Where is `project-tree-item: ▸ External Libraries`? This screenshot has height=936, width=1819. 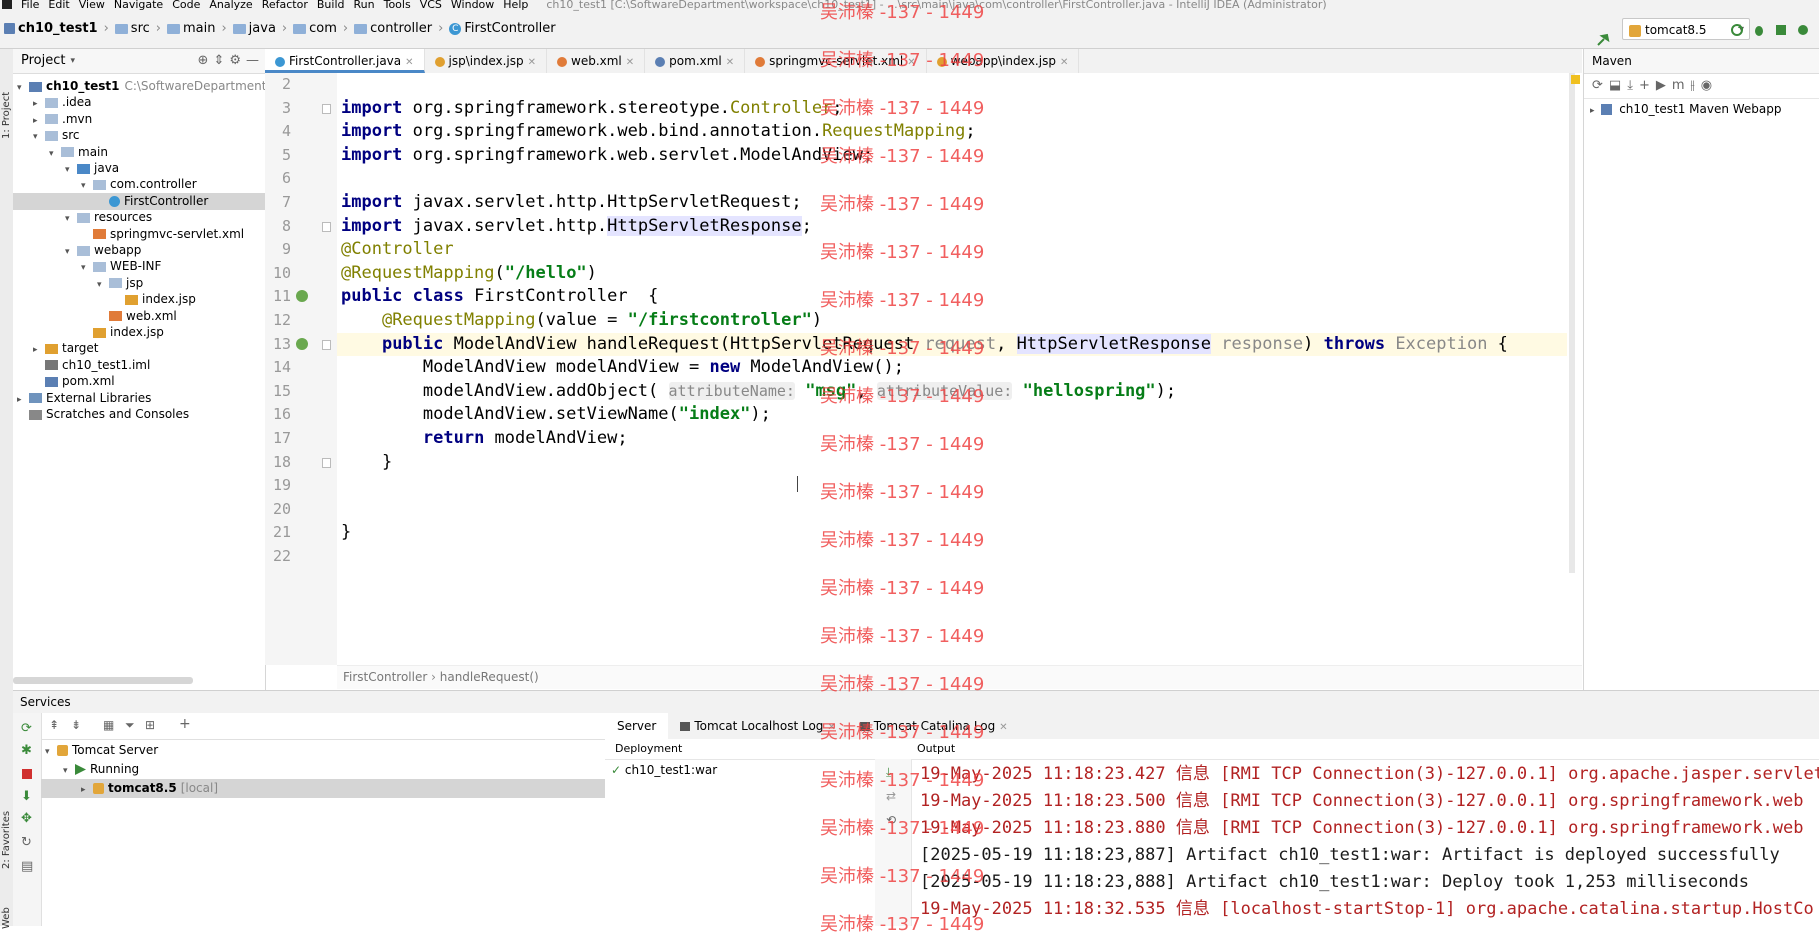
project-tree-item: ▸ External Libraries is located at coordinates (139, 398).